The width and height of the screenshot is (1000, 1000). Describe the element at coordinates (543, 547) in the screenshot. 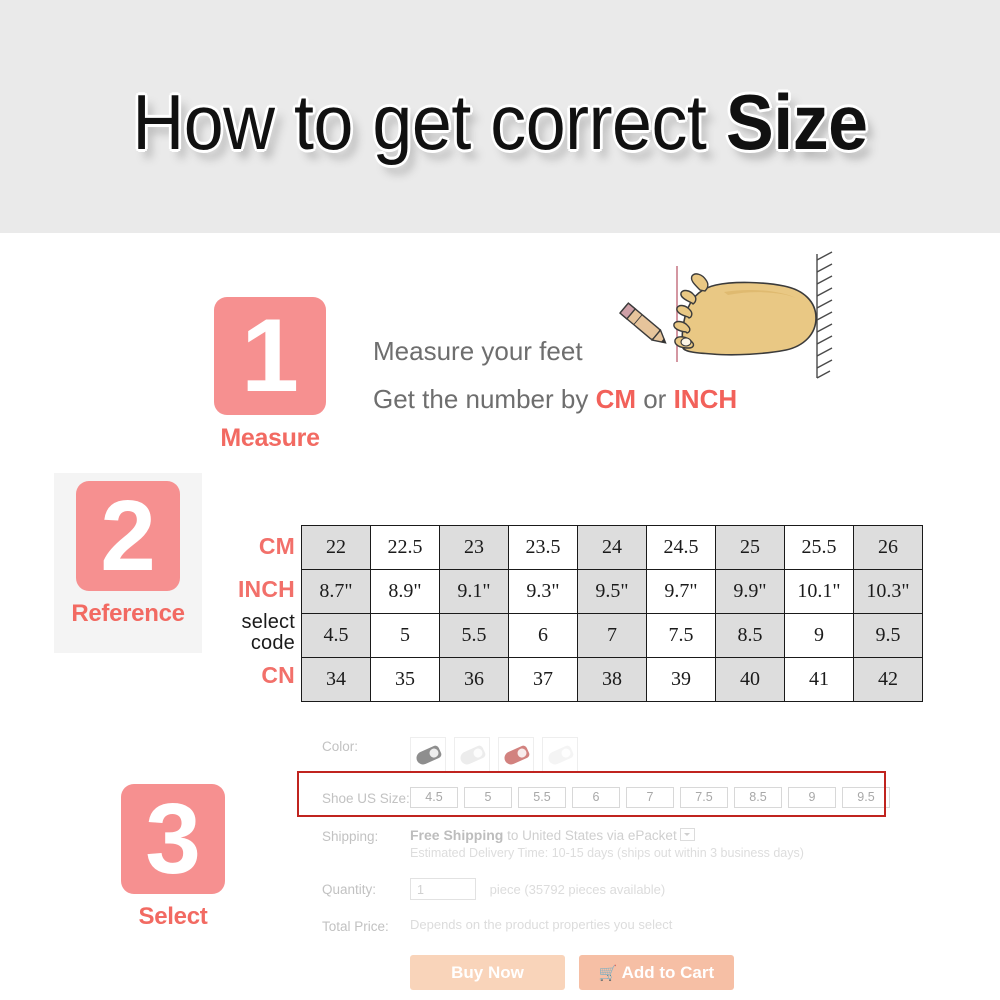

I see `table-cell: 23.5` at that location.